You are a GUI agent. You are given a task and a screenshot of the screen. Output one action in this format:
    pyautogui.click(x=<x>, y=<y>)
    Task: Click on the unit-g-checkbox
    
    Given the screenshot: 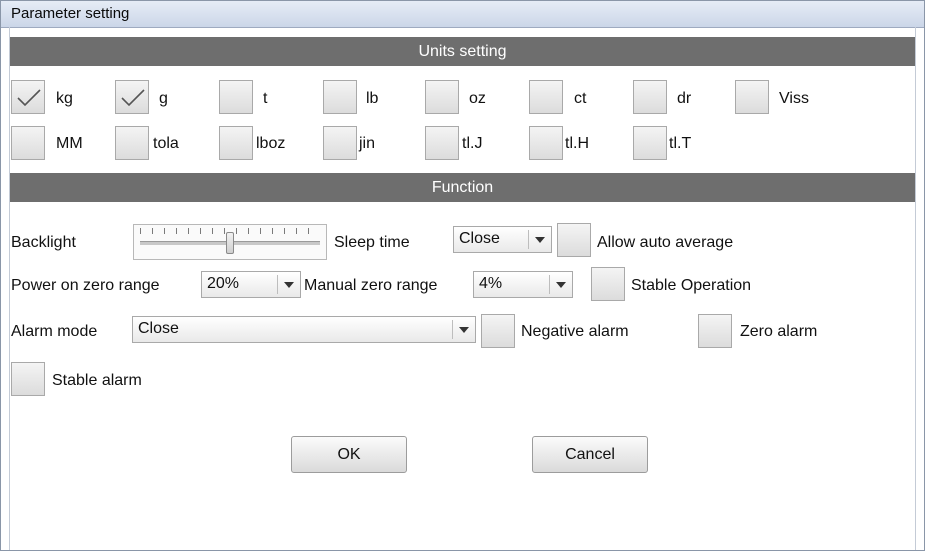 What is the action you would take?
    pyautogui.click(x=132, y=97)
    